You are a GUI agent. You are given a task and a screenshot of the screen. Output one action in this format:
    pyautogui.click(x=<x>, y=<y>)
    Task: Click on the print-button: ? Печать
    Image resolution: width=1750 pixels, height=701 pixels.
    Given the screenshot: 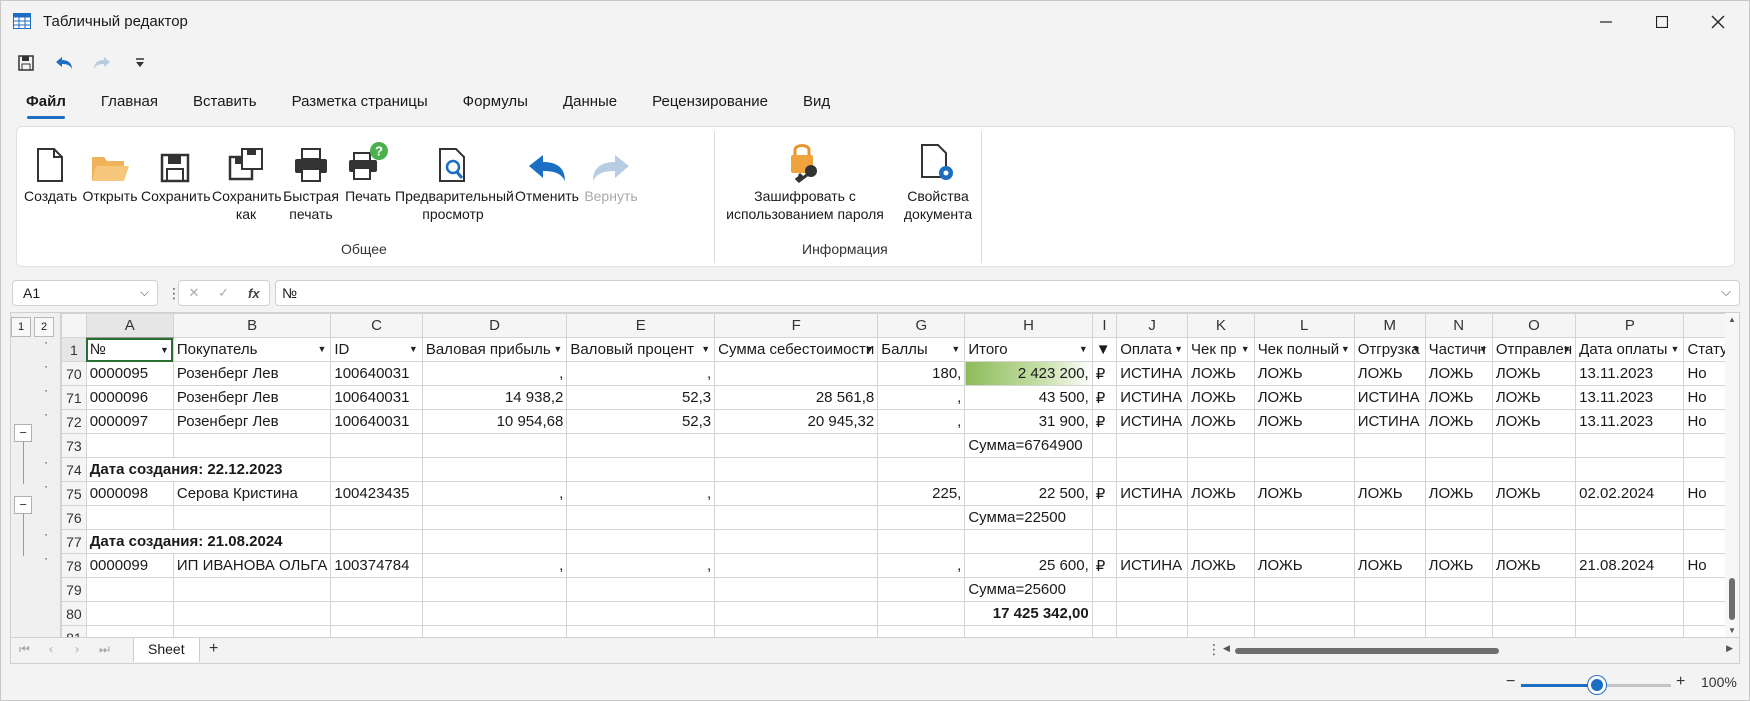 What is the action you would take?
    pyautogui.click(x=368, y=171)
    